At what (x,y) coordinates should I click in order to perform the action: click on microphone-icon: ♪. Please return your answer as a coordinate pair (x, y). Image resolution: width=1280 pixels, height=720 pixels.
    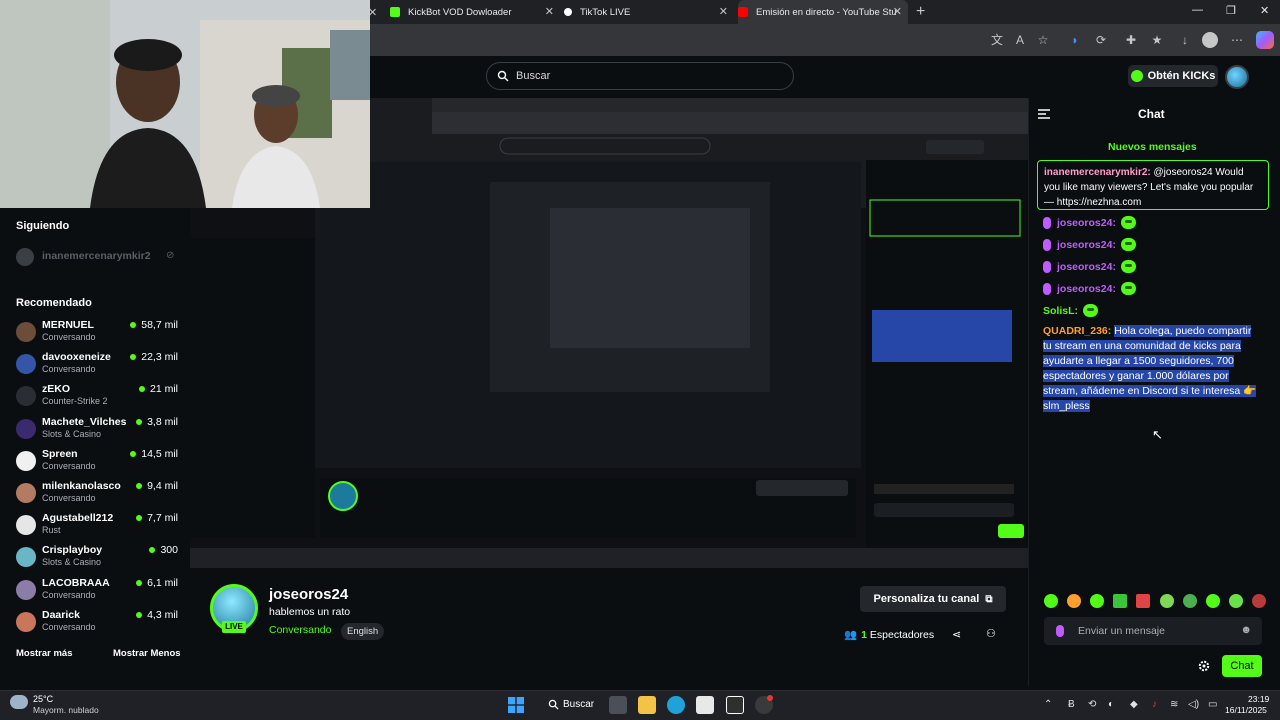
    Looking at the image, I should click on (1154, 704).